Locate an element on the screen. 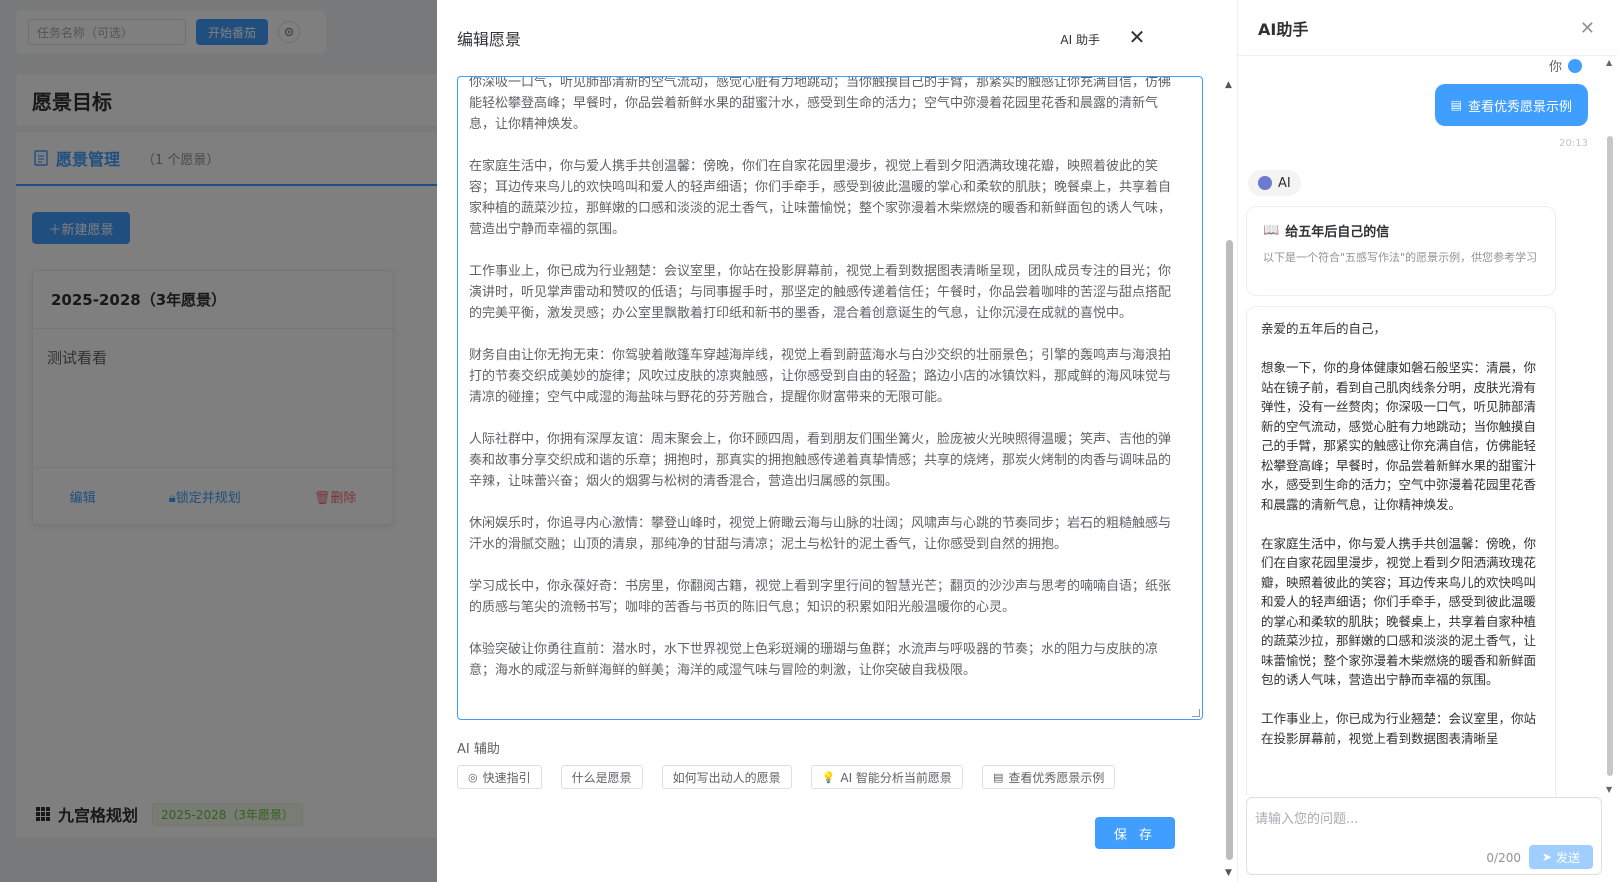 The width and height of the screenshot is (1617, 882). example-header-card: 📖 给五年后自己的信 以下是一个符合"五感写作法"的愿景示例，供您参考学习 is located at coordinates (1401, 251).